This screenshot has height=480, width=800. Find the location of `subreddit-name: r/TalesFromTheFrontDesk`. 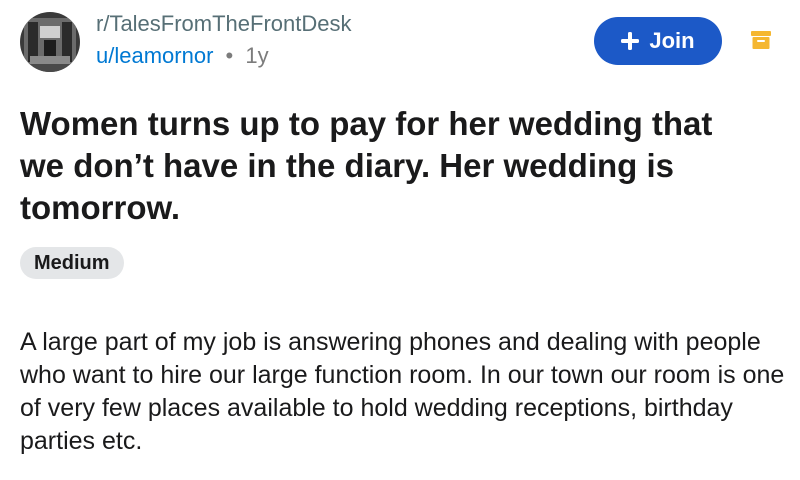

subreddit-name: r/TalesFromTheFrontDesk is located at coordinates (224, 24).